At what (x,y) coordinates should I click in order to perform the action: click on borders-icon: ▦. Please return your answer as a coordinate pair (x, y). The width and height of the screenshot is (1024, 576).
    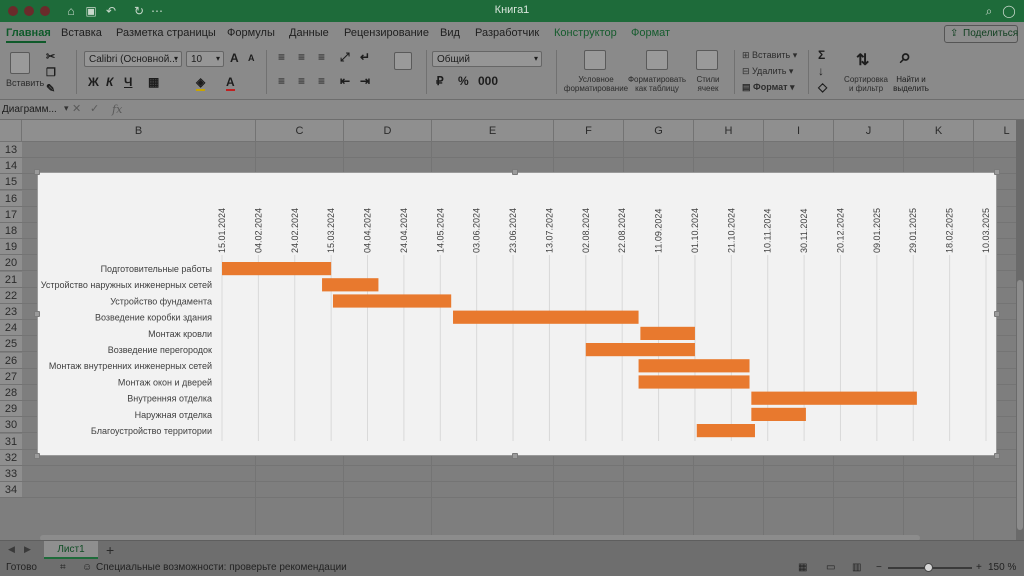
    Looking at the image, I should click on (153, 82).